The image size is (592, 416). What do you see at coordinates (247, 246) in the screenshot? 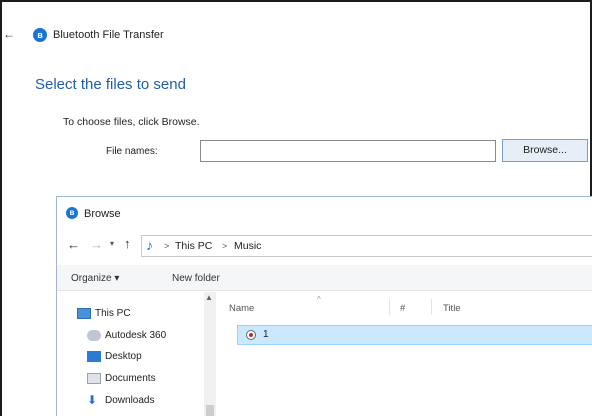
I see `breadcrumb-music: Music` at bounding box center [247, 246].